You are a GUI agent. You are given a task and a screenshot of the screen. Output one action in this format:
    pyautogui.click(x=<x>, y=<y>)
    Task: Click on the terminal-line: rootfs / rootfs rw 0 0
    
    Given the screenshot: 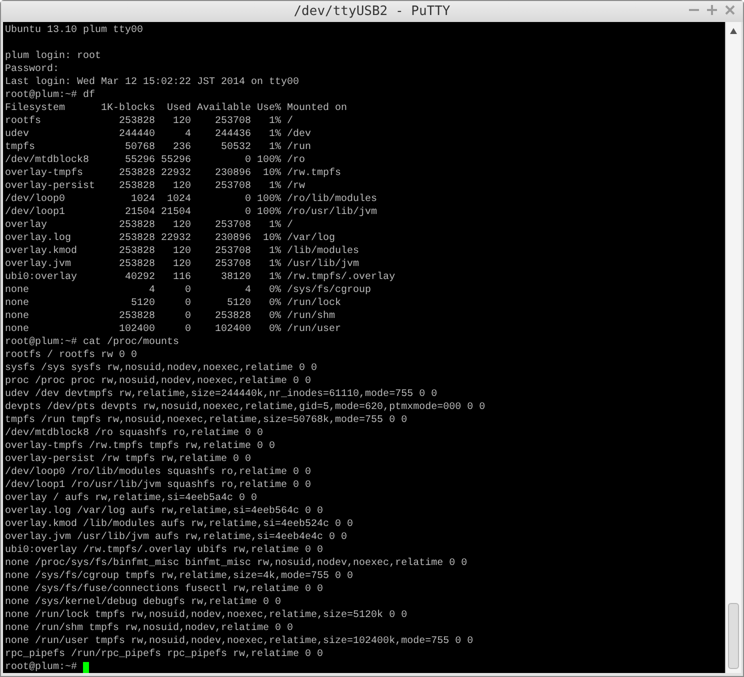 What is the action you would take?
    pyautogui.click(x=71, y=355)
    